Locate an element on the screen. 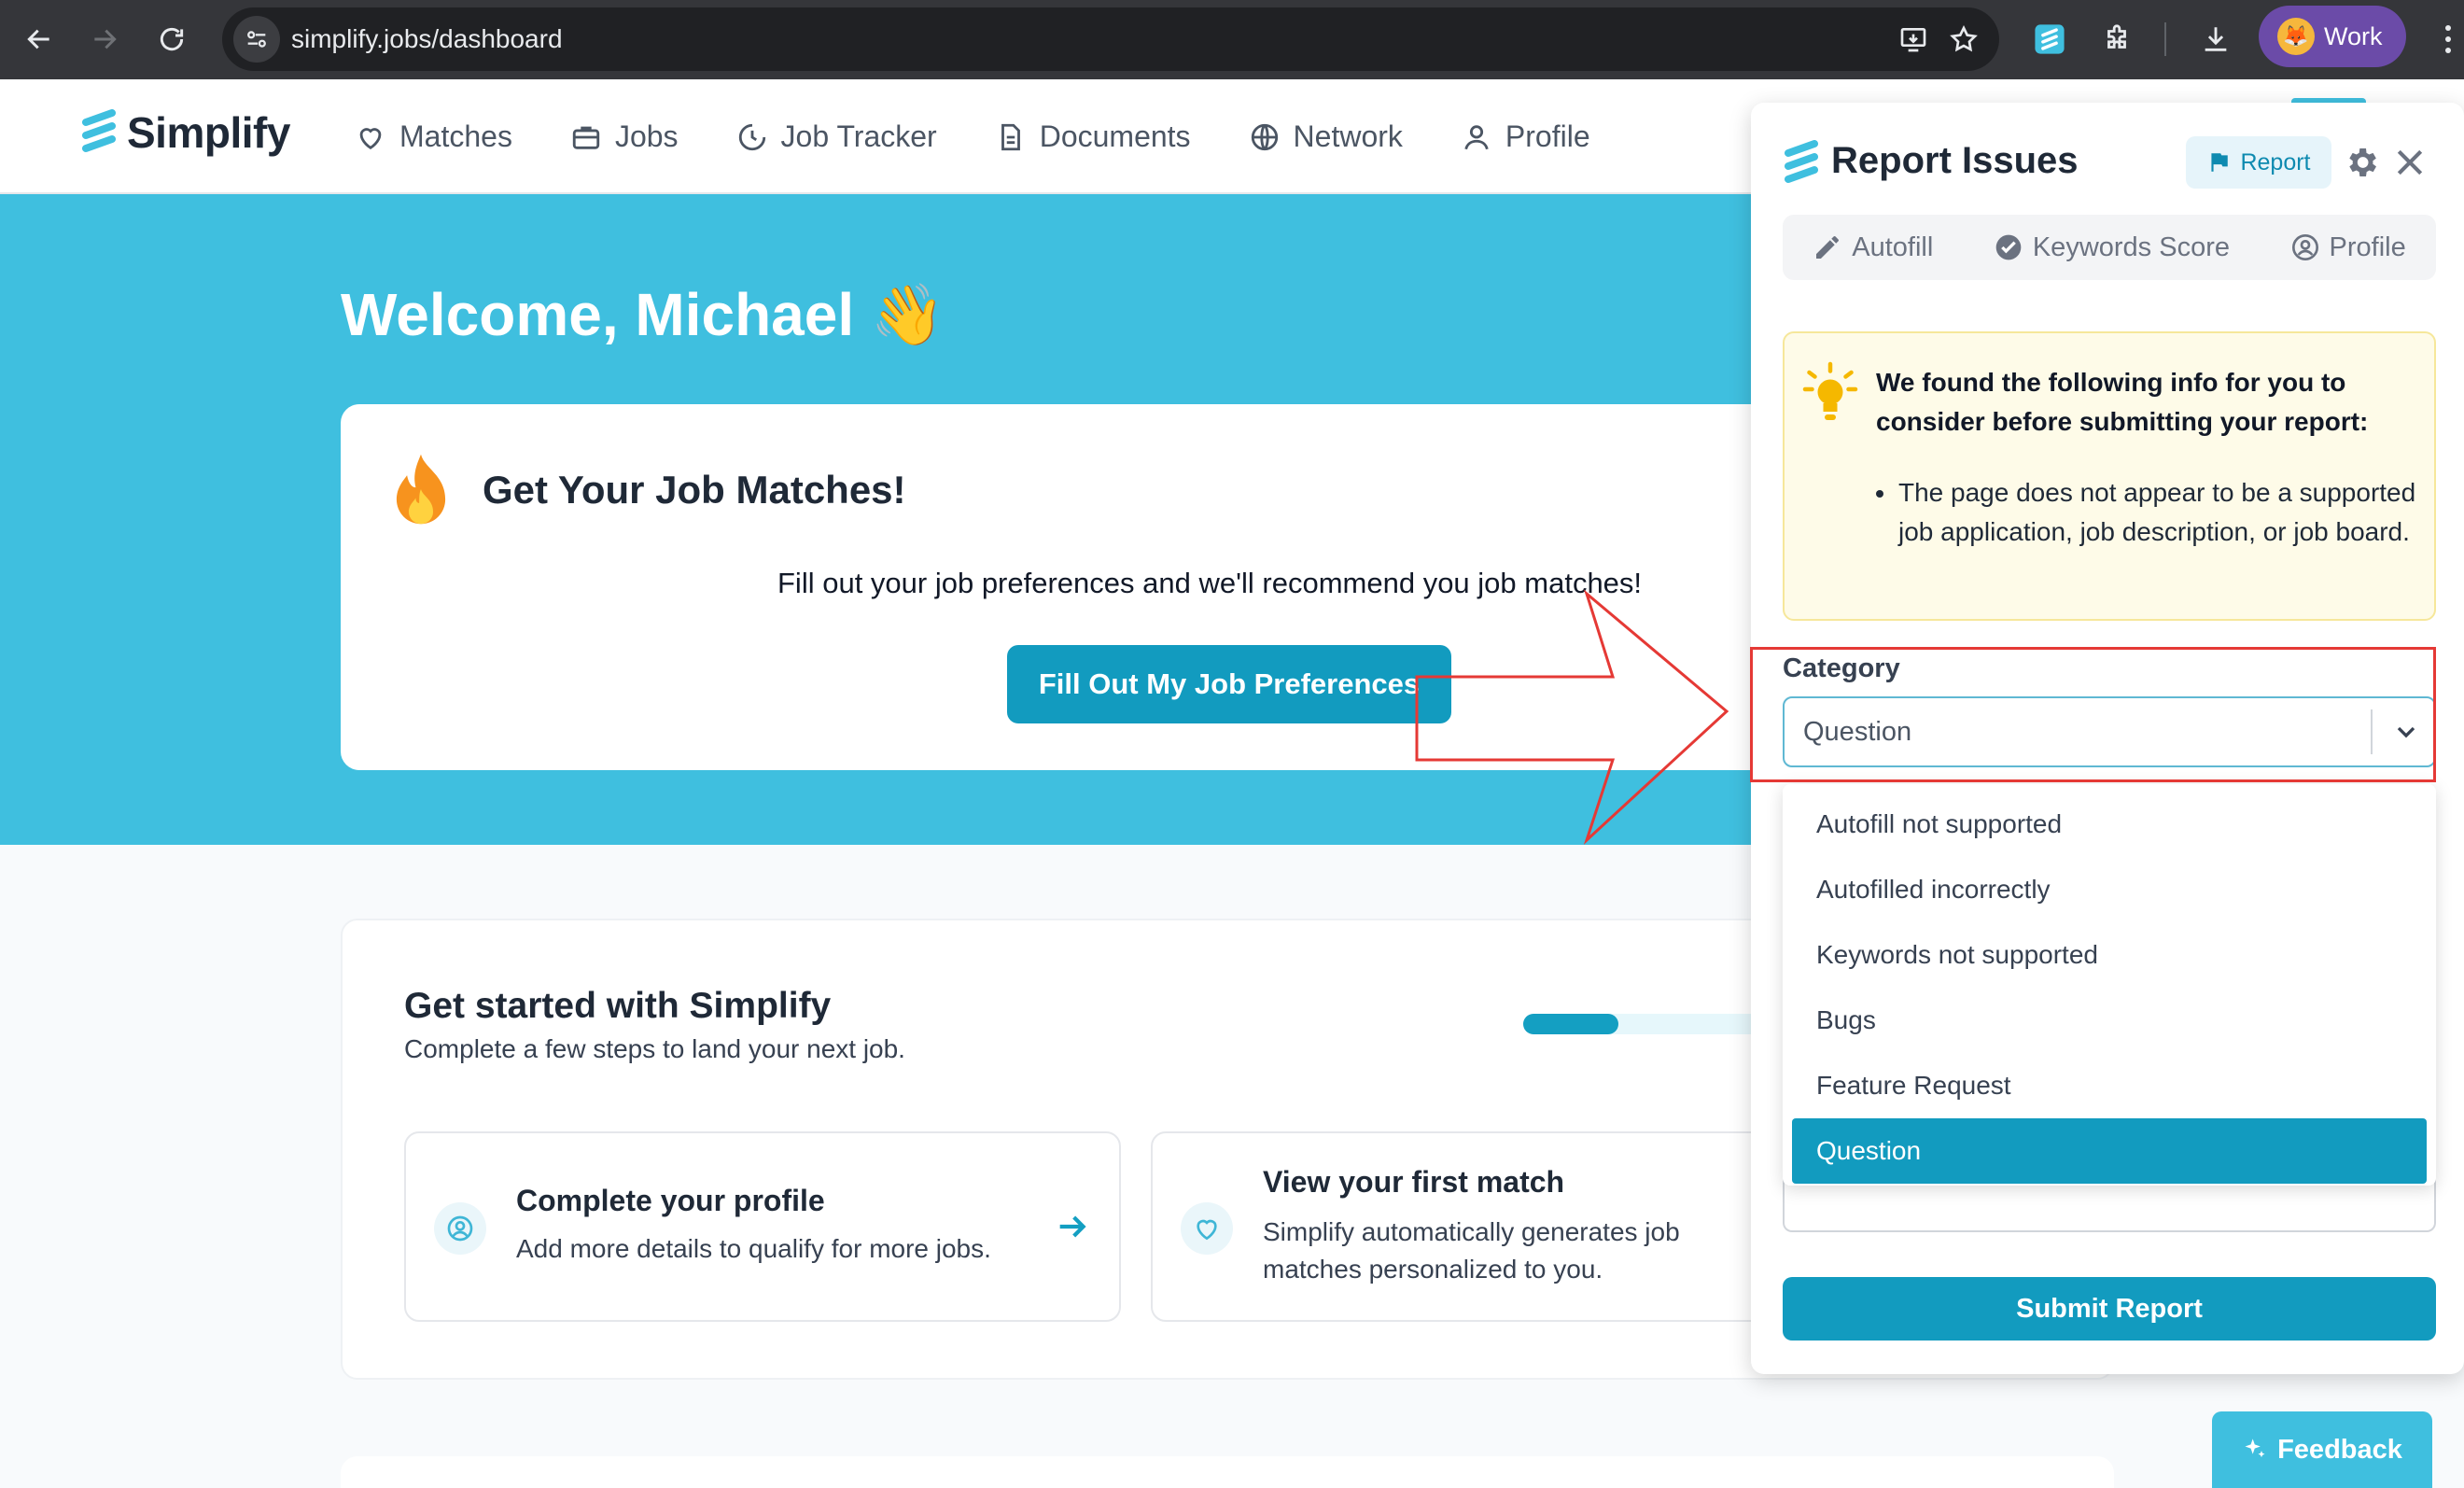 This screenshot has height=1488, width=2464. feedback-button: Feedback is located at coordinates (2322, 1449).